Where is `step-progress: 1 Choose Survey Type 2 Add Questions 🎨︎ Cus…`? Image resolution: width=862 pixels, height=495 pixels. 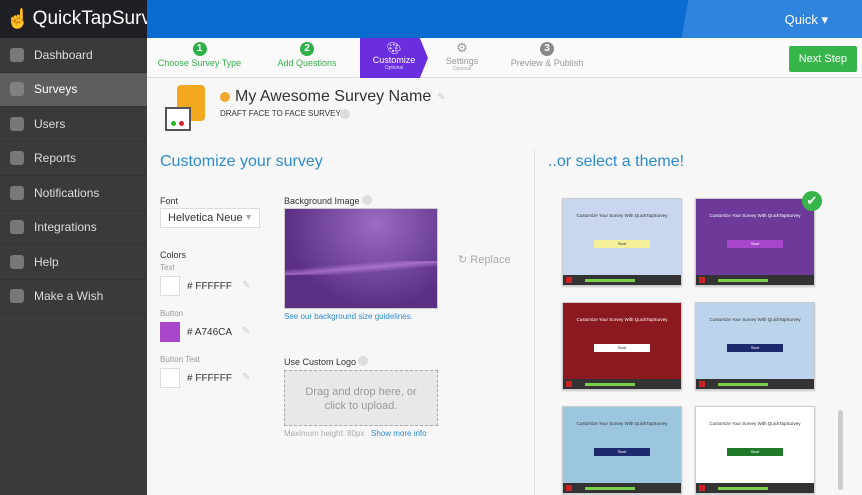 step-progress: 1 Choose Survey Type 2 Add Questions 🎨︎ Cus… is located at coordinates (504, 58).